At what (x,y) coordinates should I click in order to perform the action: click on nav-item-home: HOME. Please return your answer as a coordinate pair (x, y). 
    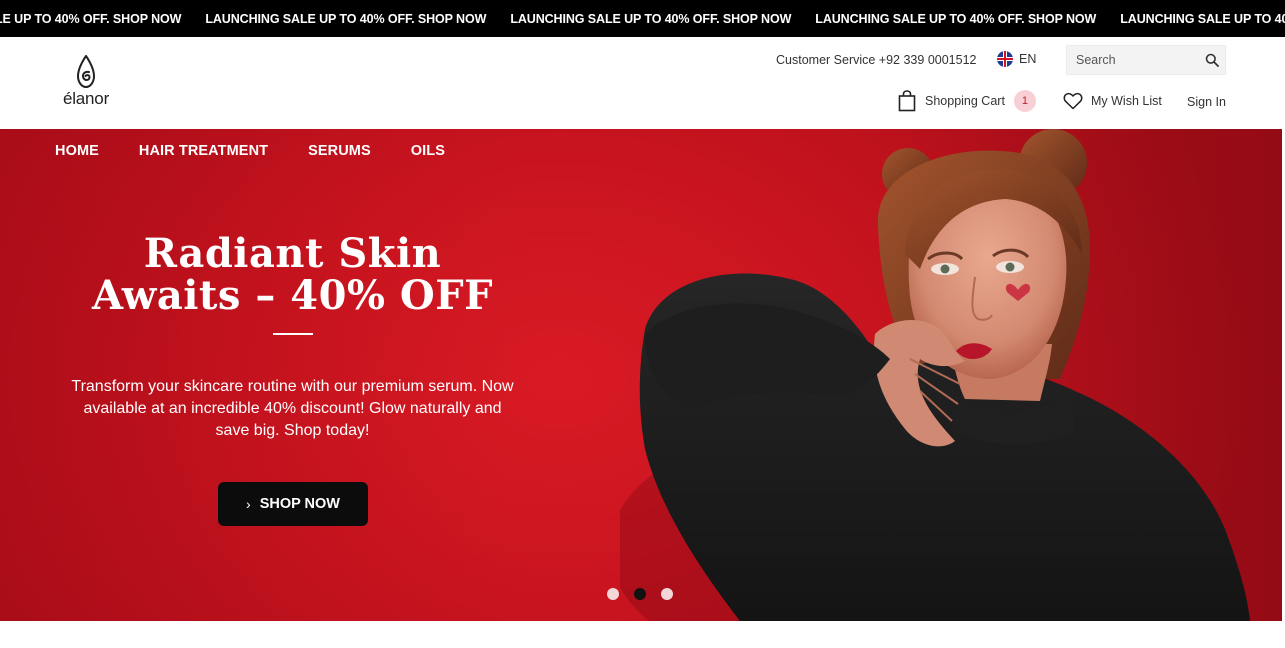
    Looking at the image, I should click on (77, 151).